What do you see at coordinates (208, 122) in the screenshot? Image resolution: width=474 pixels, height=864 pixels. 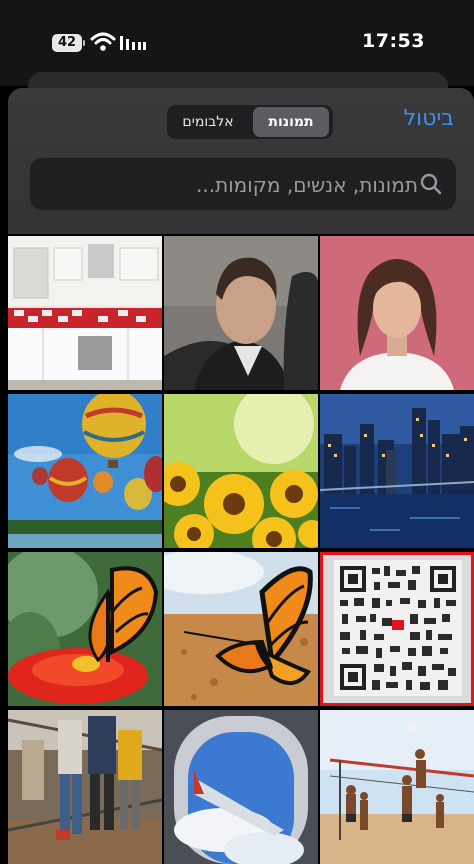 I see `tab-albums: אלבומים` at bounding box center [208, 122].